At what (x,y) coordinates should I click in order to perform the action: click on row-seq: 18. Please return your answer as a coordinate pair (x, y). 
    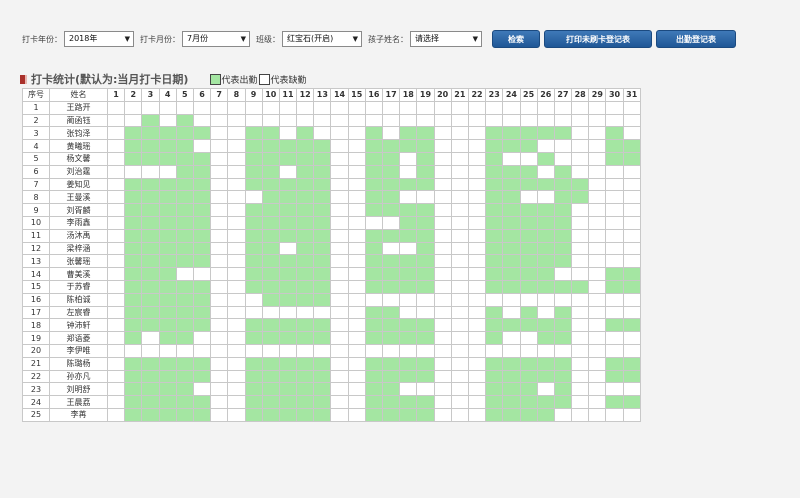
    Looking at the image, I should click on (36, 325).